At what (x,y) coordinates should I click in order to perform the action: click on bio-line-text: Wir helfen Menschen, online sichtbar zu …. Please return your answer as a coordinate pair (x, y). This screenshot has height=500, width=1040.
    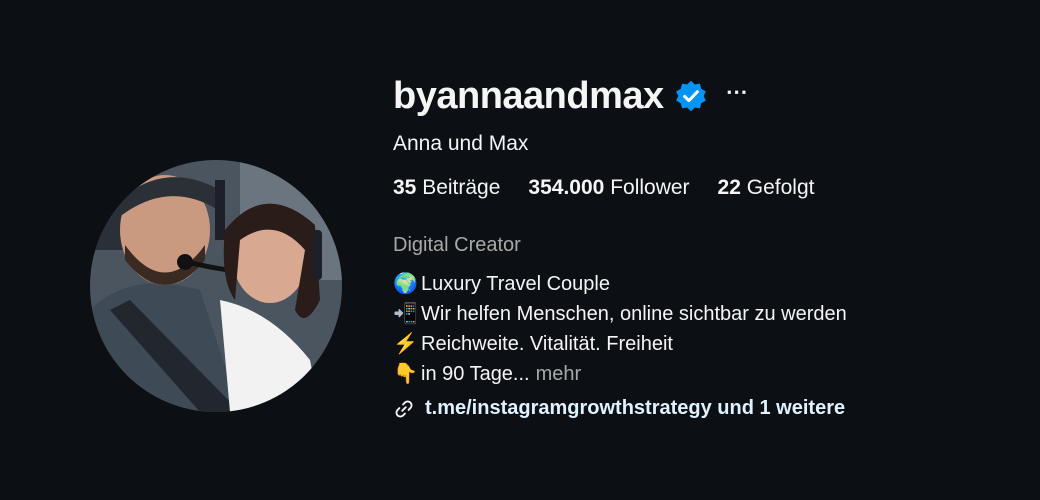
    Looking at the image, I should click on (634, 314).